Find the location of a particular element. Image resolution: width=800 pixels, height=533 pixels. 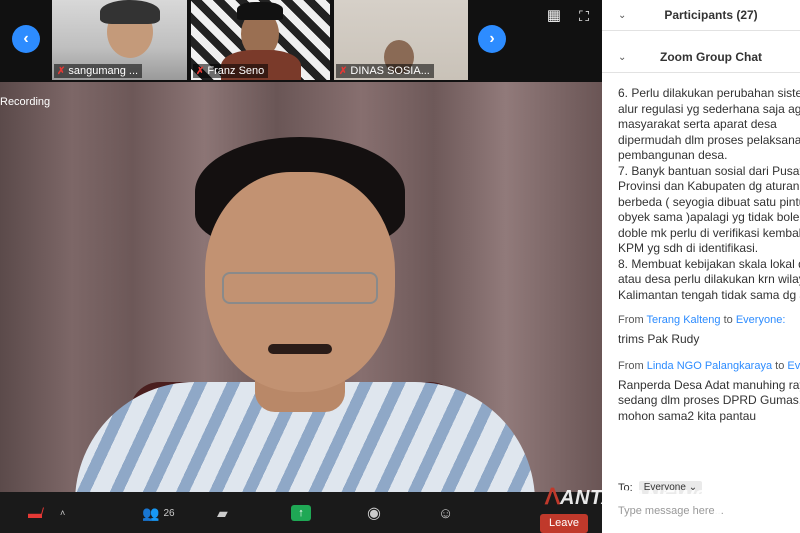

gallery-view-icon: ▦ is located at coordinates (554, 16).